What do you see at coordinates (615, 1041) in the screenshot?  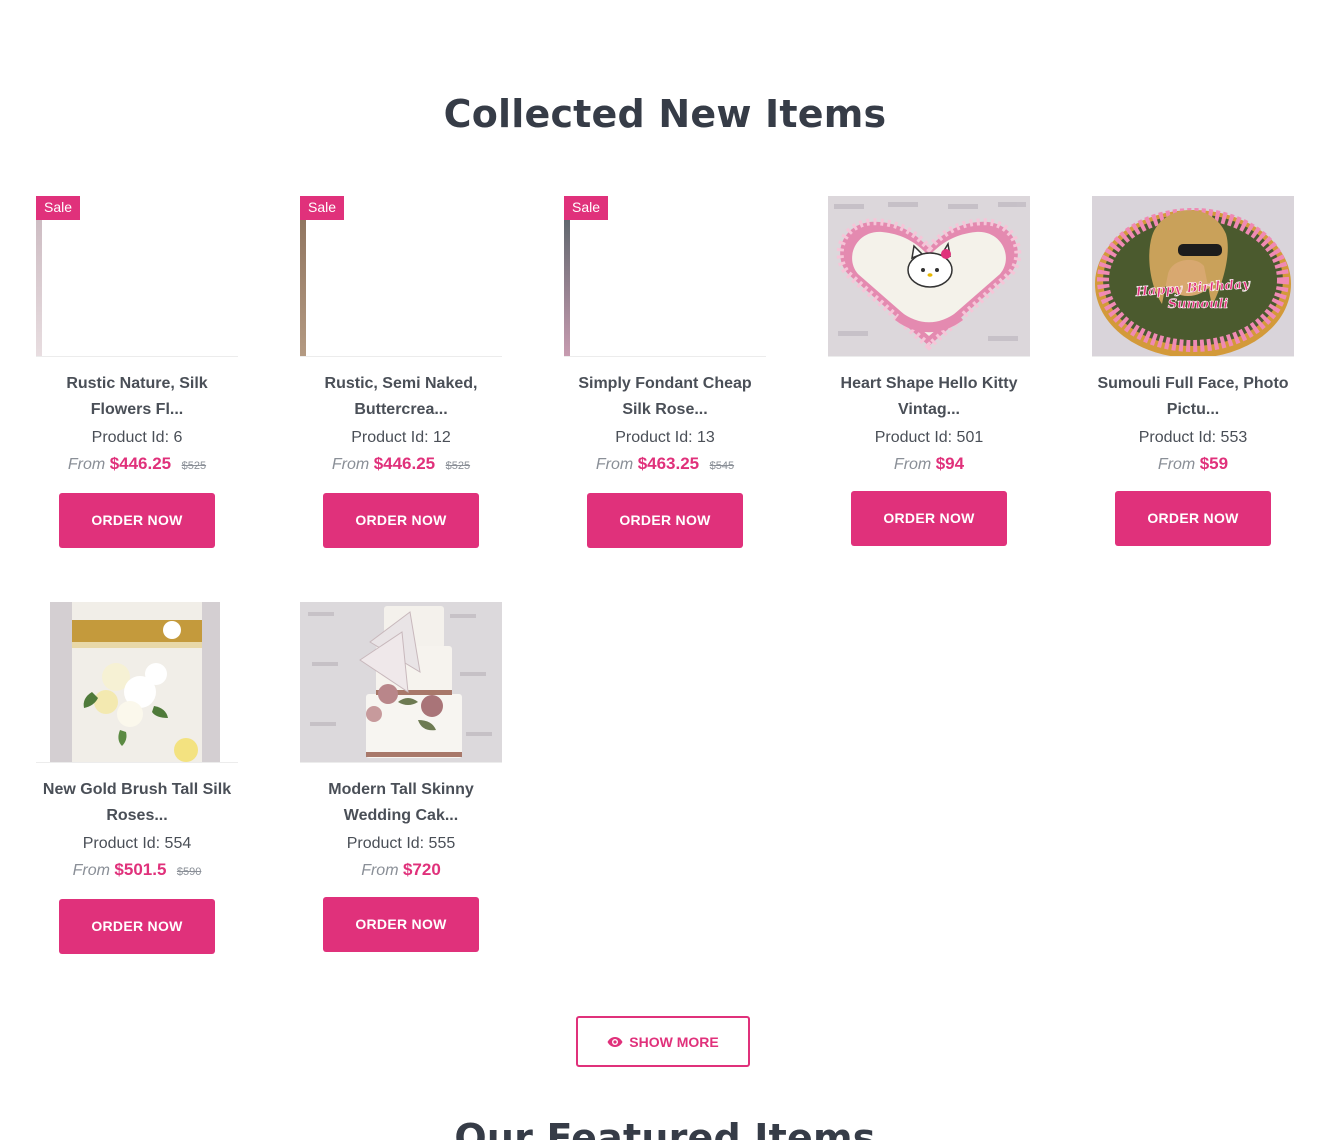 I see `eye-icon` at bounding box center [615, 1041].